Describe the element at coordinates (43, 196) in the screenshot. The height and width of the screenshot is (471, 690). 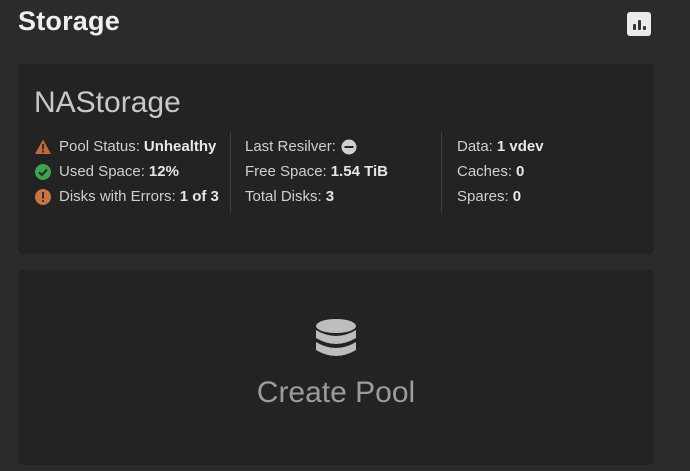
I see `exclamation-circle-icon` at that location.